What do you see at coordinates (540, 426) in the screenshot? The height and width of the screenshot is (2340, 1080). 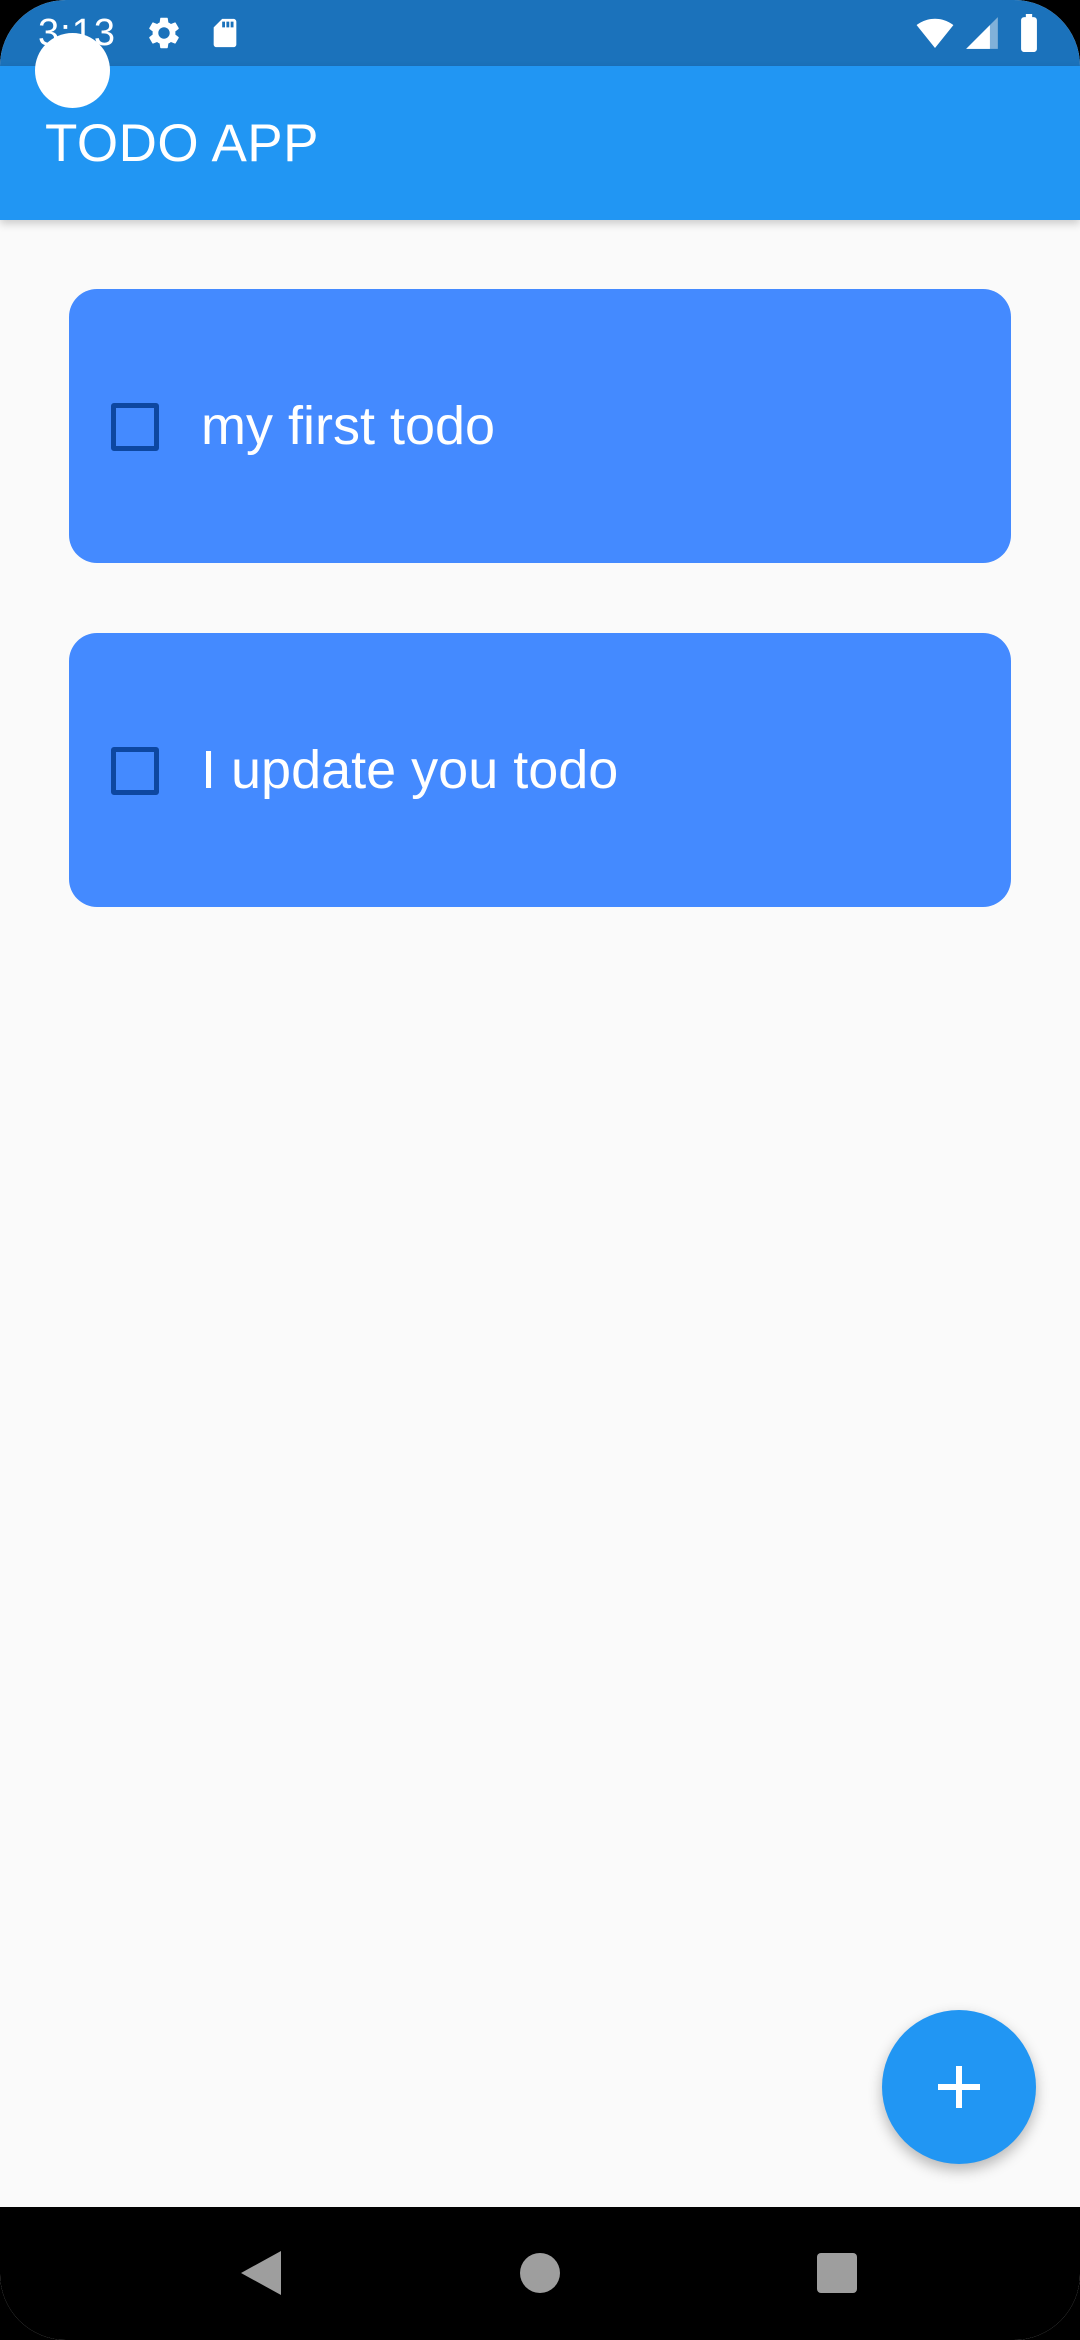 I see `todo-card: my first todo` at bounding box center [540, 426].